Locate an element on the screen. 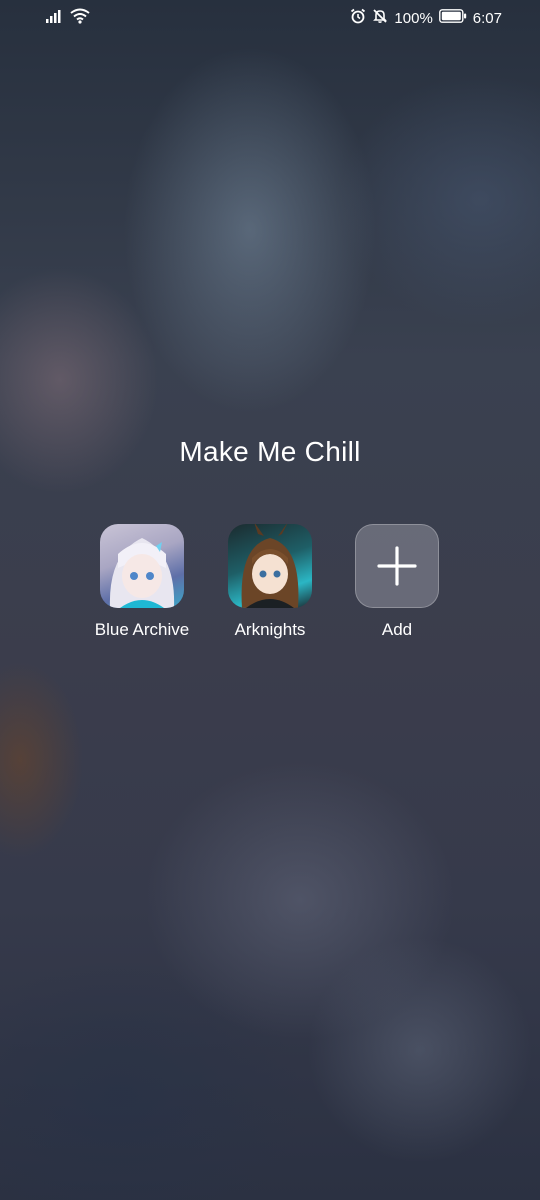  app-label: Add is located at coordinates (397, 629).